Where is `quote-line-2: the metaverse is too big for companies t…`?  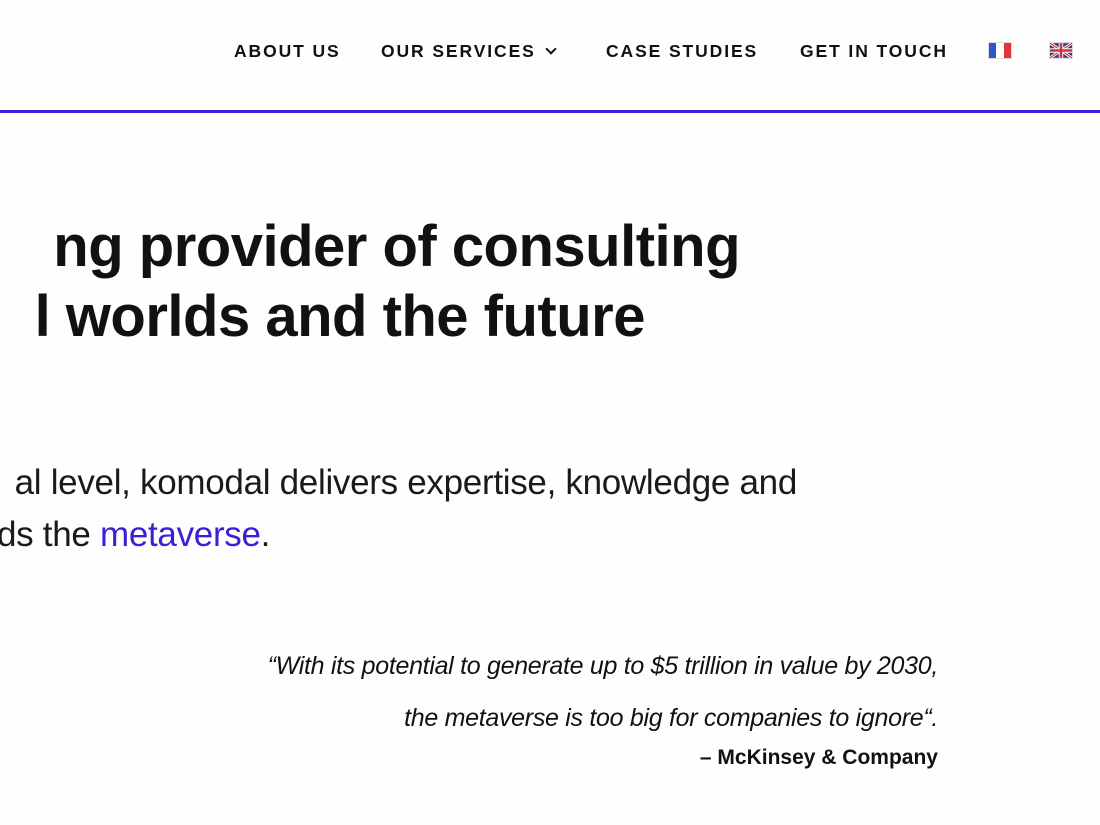
quote-line-2: the metaverse is too big for companies t… is located at coordinates (671, 718).